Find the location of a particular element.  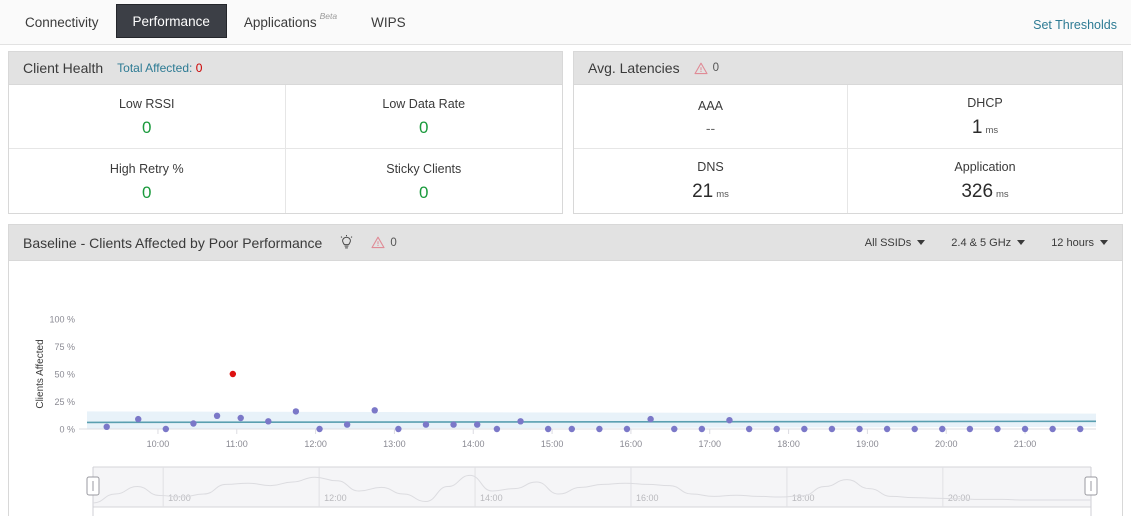

x-axis-tick-label: 10:00 is located at coordinates (158, 444).